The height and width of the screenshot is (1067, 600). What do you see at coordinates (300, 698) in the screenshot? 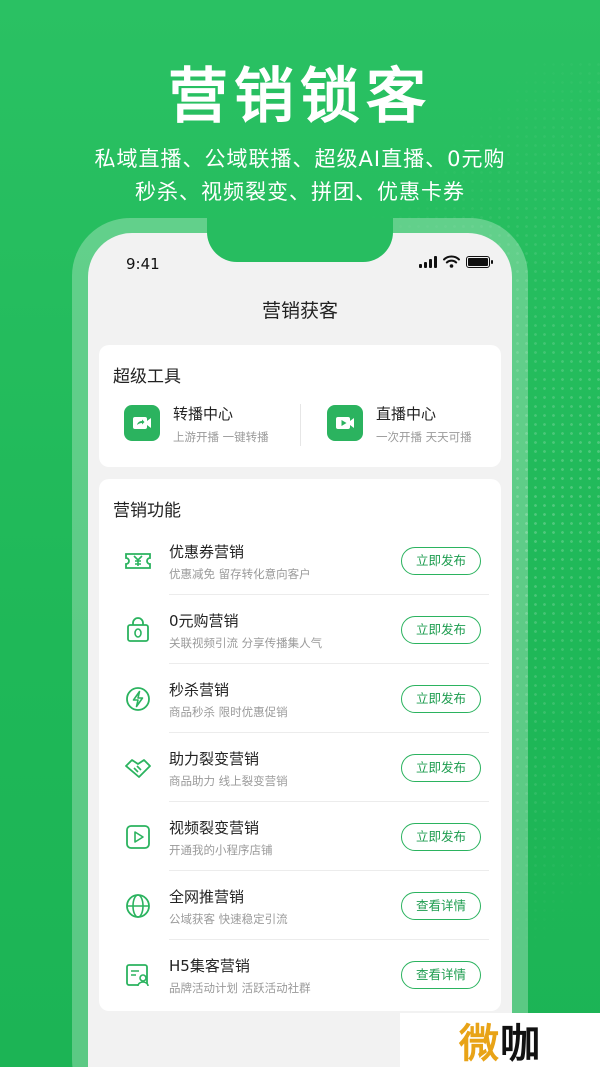
I see `feature-row-flash-sale: 秒杀营销 商品秒杀 限时优惠促销 立即发布` at bounding box center [300, 698].